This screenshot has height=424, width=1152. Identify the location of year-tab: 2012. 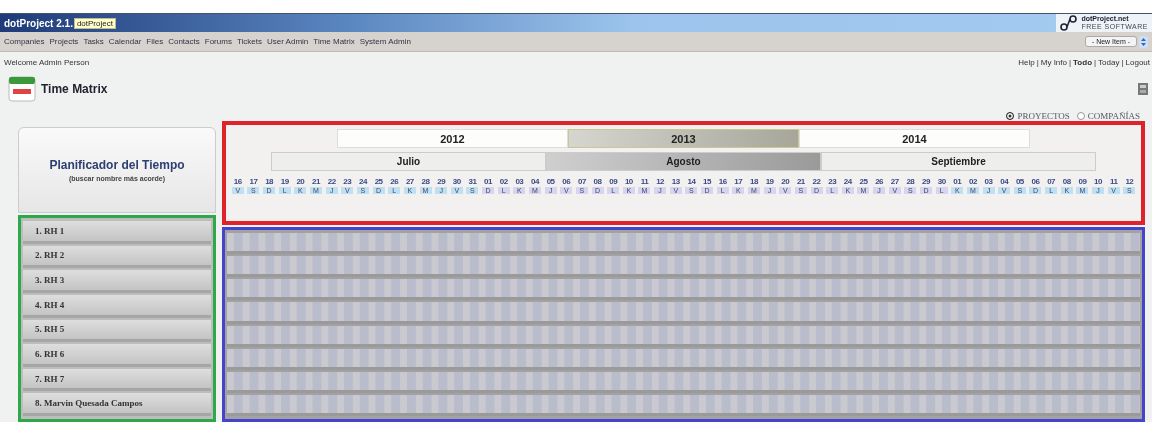
(452, 138).